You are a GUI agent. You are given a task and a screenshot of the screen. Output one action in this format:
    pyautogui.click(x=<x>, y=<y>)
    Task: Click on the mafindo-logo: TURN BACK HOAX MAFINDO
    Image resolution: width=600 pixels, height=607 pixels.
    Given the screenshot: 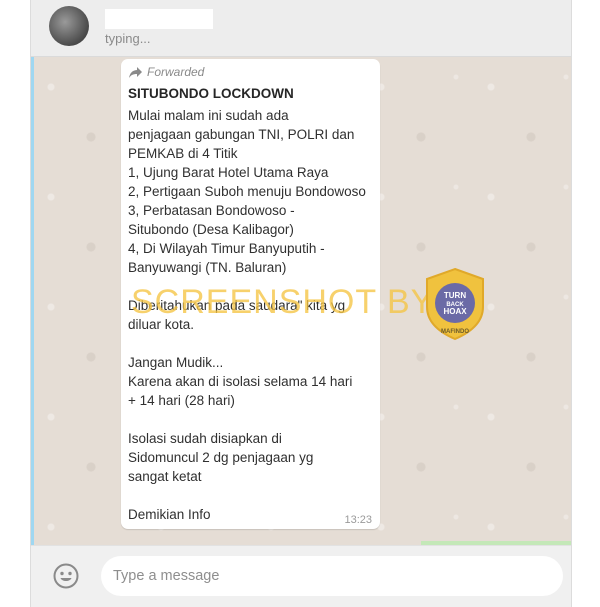 What is the action you would take?
    pyautogui.click(x=455, y=304)
    